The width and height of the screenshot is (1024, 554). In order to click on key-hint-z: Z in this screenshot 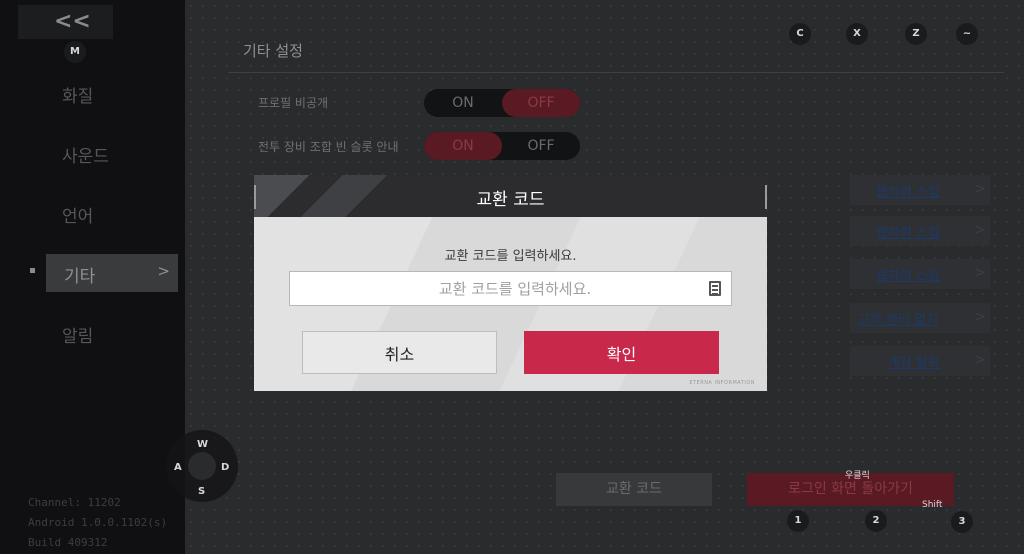, I will do `click(916, 34)`.